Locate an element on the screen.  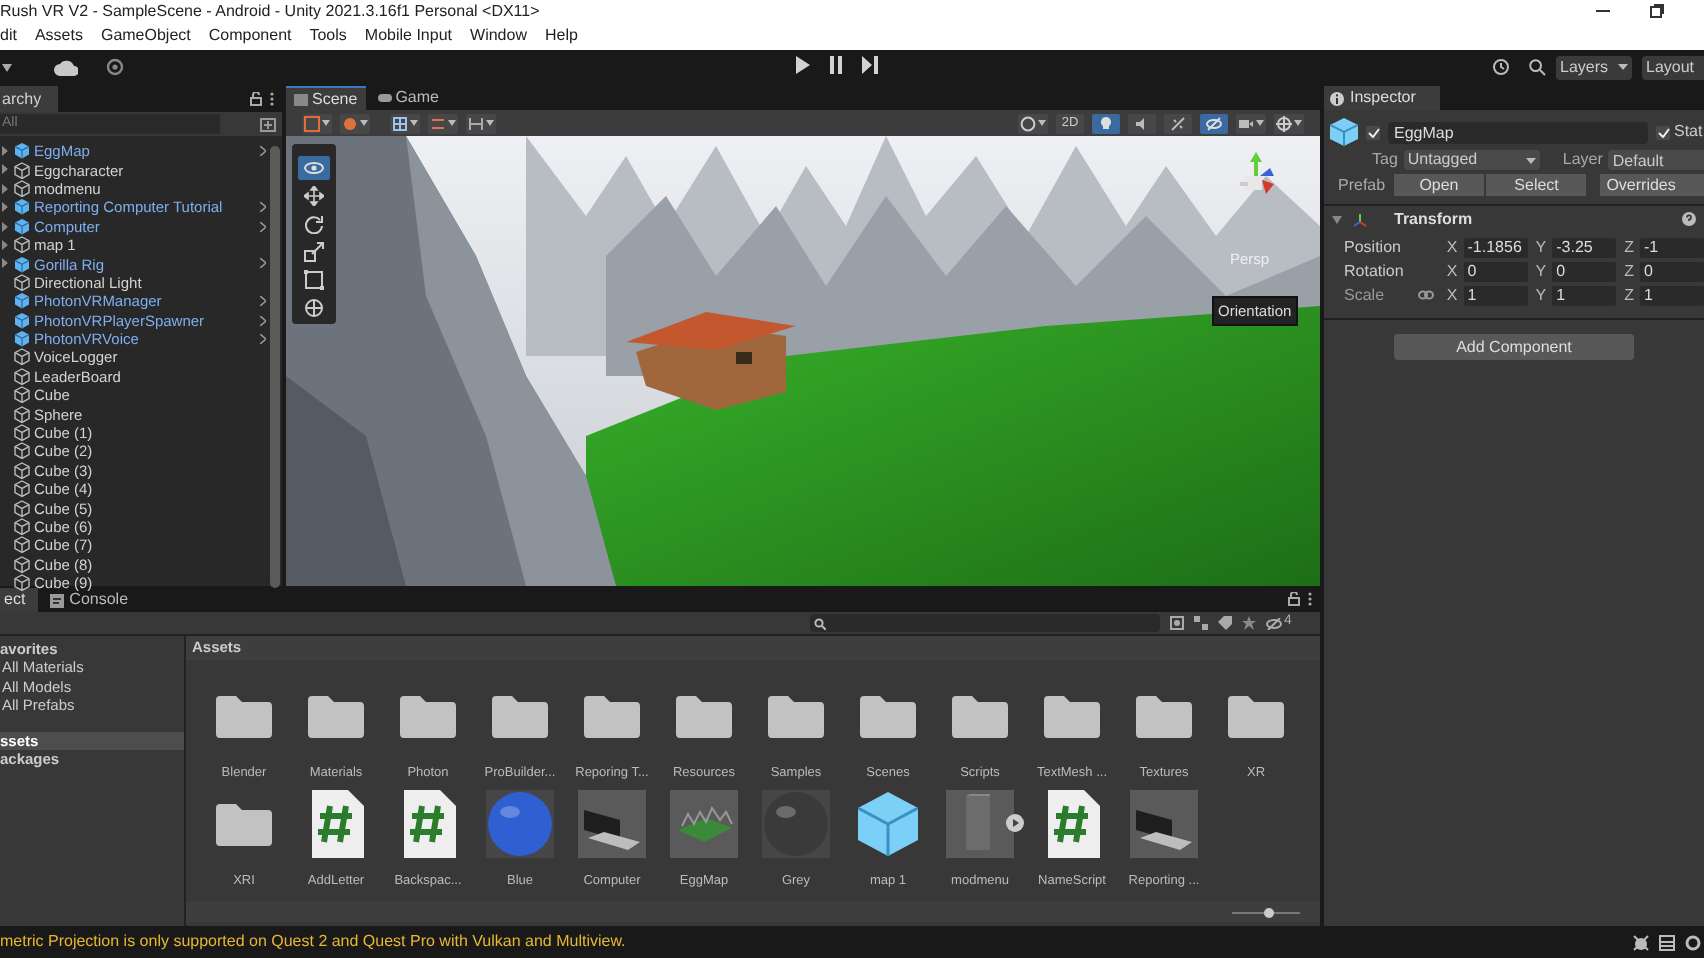
prefab-button: Select is located at coordinates (1536, 185).